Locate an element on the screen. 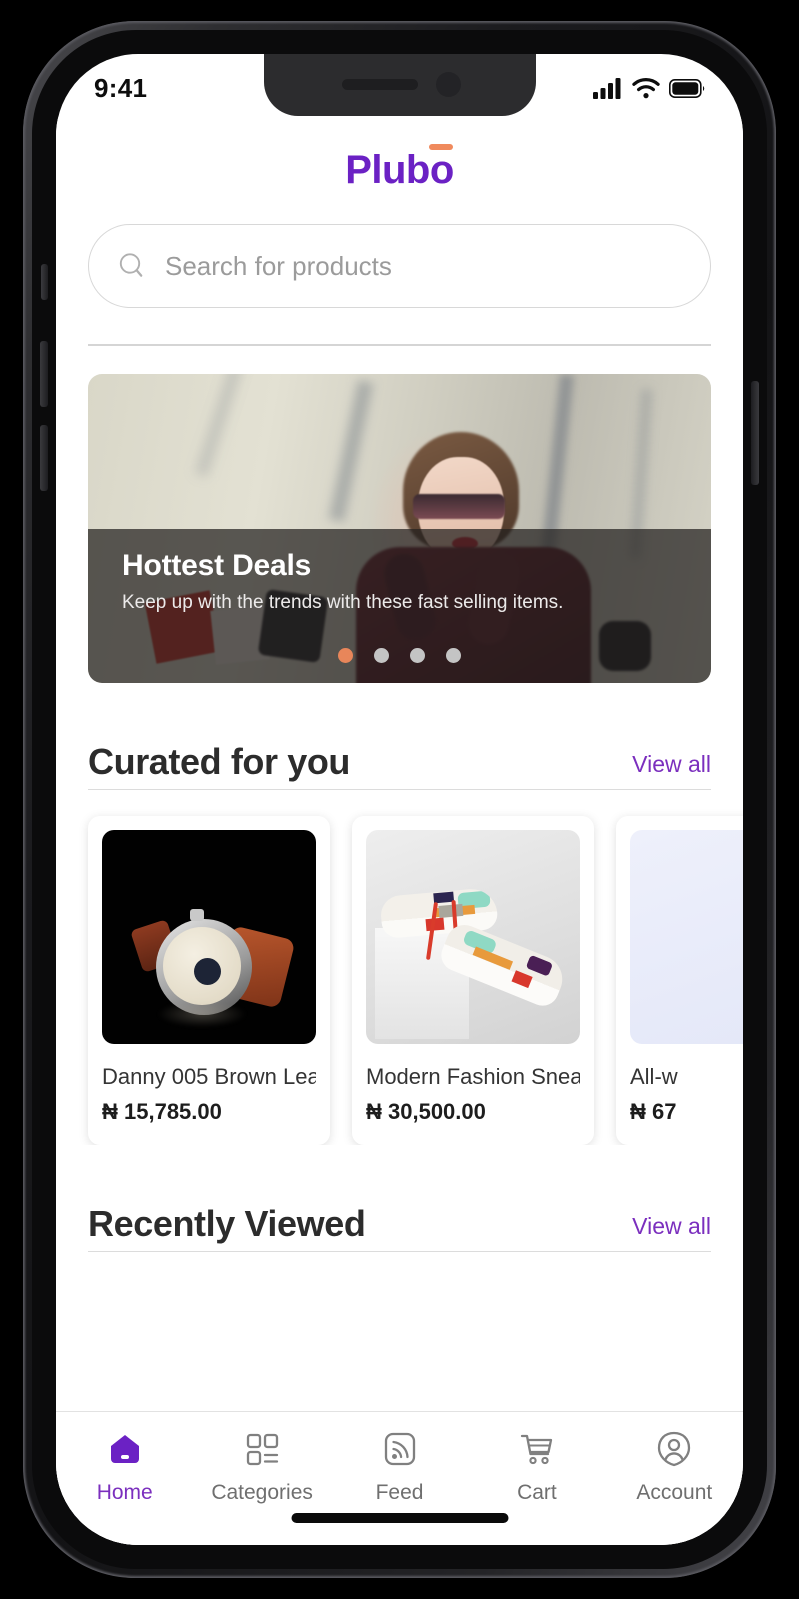  earpiece-speaker is located at coordinates (379, 84).